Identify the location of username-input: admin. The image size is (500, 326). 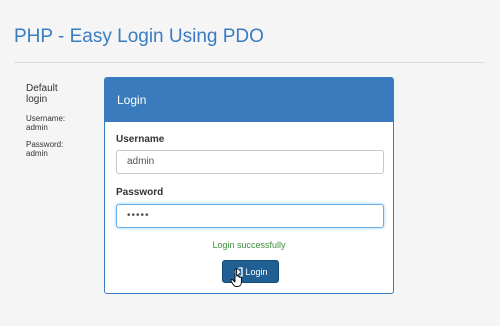
(250, 162).